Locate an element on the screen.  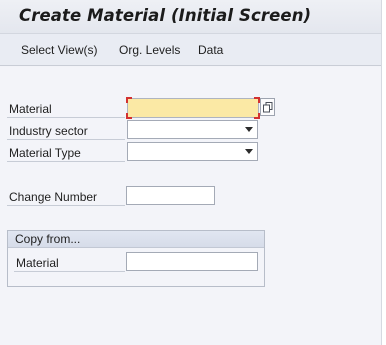
value-help-button is located at coordinates (267, 107).